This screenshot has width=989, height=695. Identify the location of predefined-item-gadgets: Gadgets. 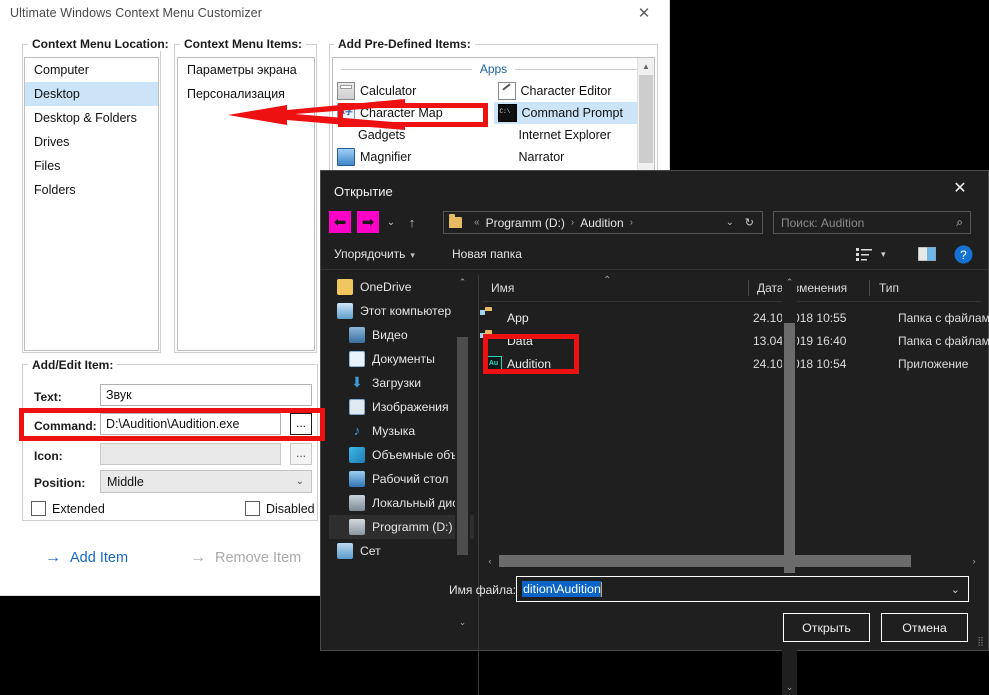
(413, 135).